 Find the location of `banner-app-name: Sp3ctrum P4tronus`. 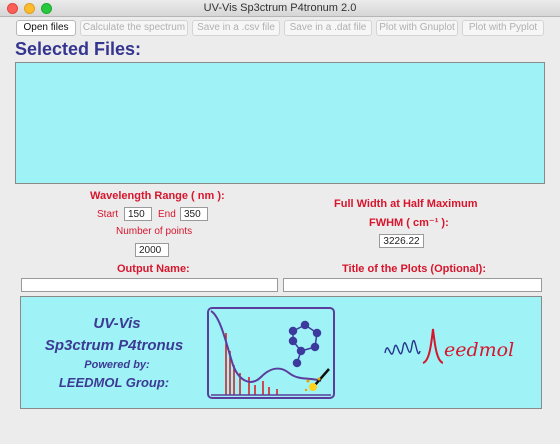

banner-app-name: Sp3ctrum P4tronus is located at coordinates (114, 345).